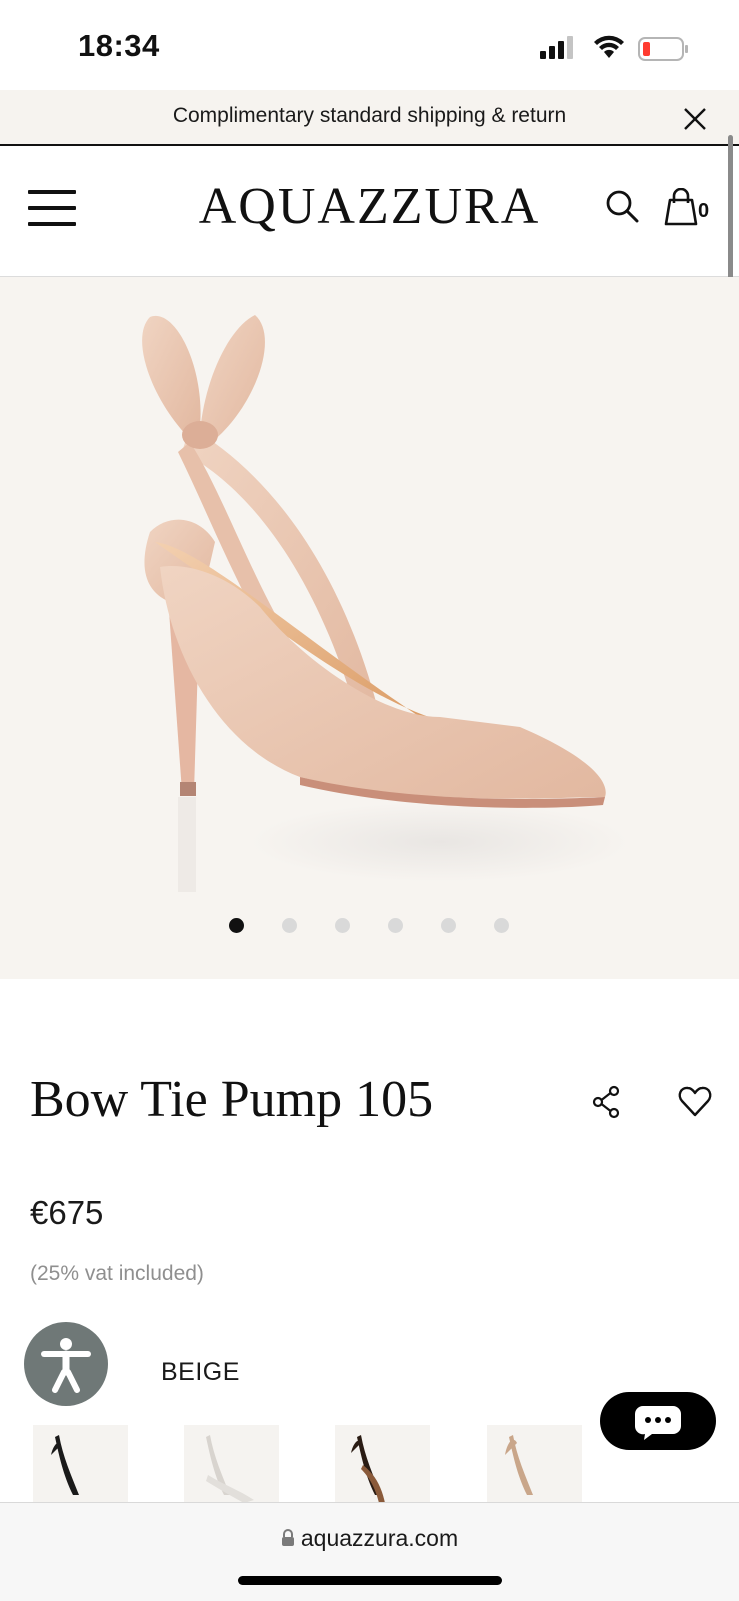 The image size is (739, 1601). I want to click on cellular-signal-icon, so click(556, 47).